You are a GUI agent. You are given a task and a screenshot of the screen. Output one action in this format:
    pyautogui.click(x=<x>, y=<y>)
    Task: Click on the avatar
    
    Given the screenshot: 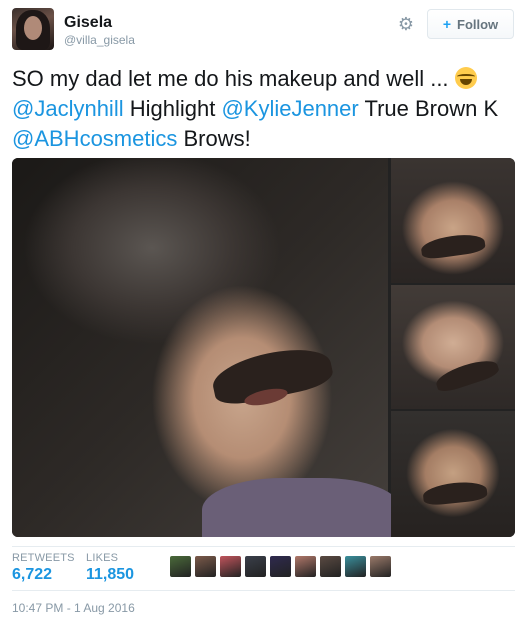 What is the action you would take?
    pyautogui.click(x=33, y=29)
    